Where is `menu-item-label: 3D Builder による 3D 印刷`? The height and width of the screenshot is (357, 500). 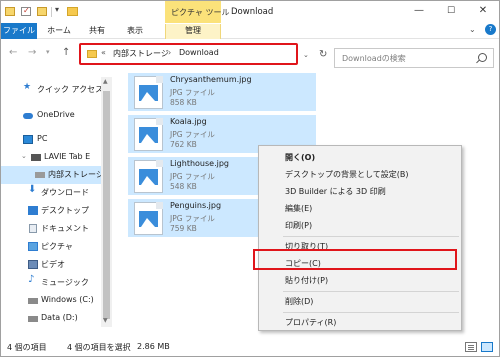 menu-item-label: 3D Builder による 3D 印刷 is located at coordinates (335, 191).